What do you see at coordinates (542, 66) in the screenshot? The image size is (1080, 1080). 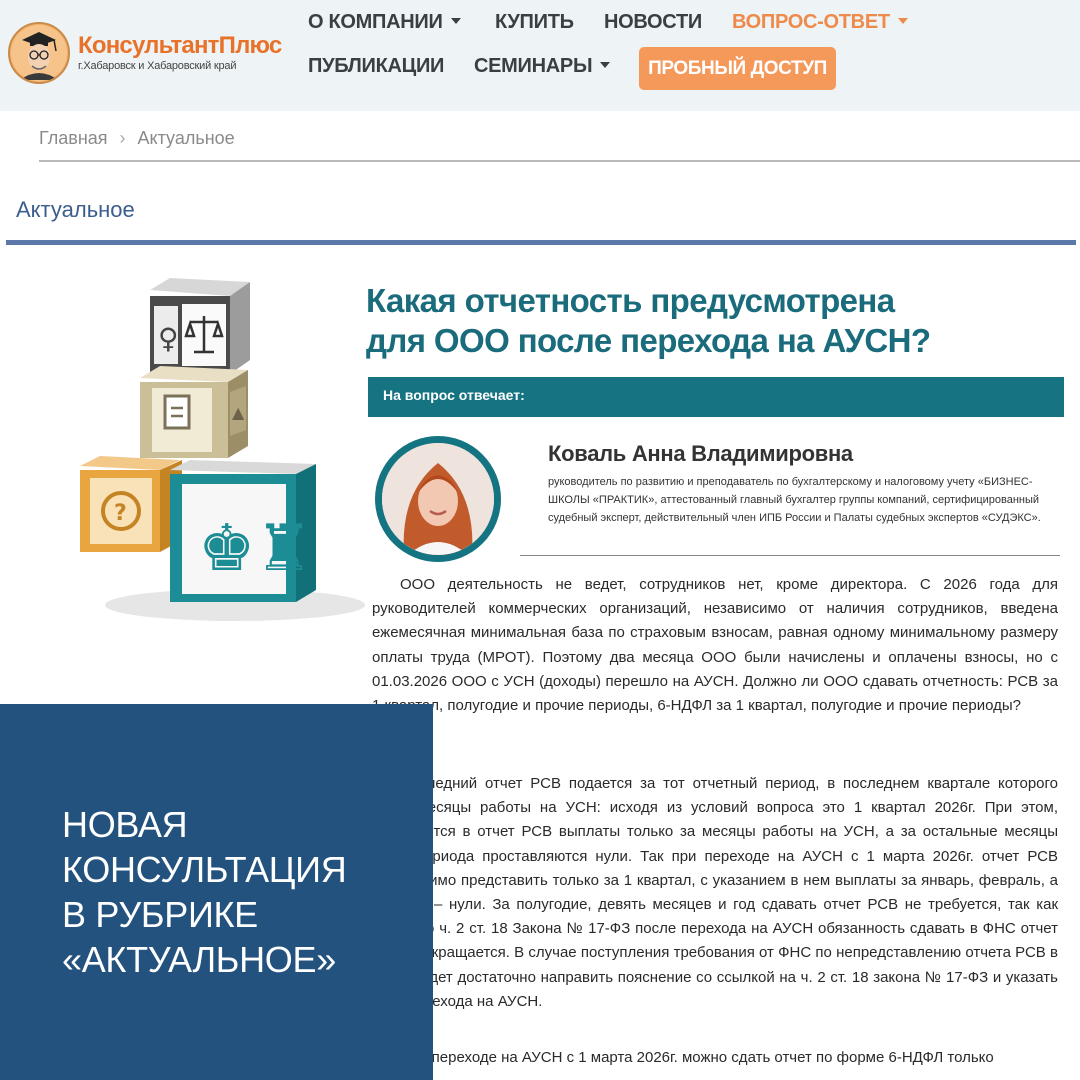 I see `nav-item-seminars: СЕМИНАРЫ` at bounding box center [542, 66].